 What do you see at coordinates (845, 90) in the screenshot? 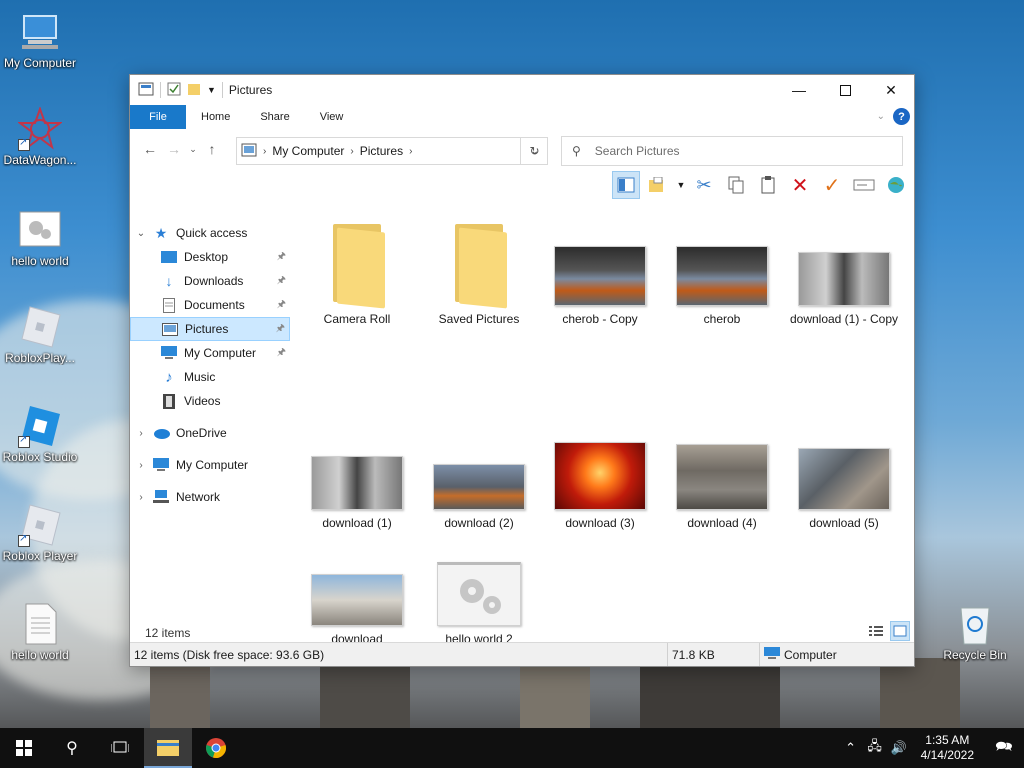
I see `maximize-button` at bounding box center [845, 90].